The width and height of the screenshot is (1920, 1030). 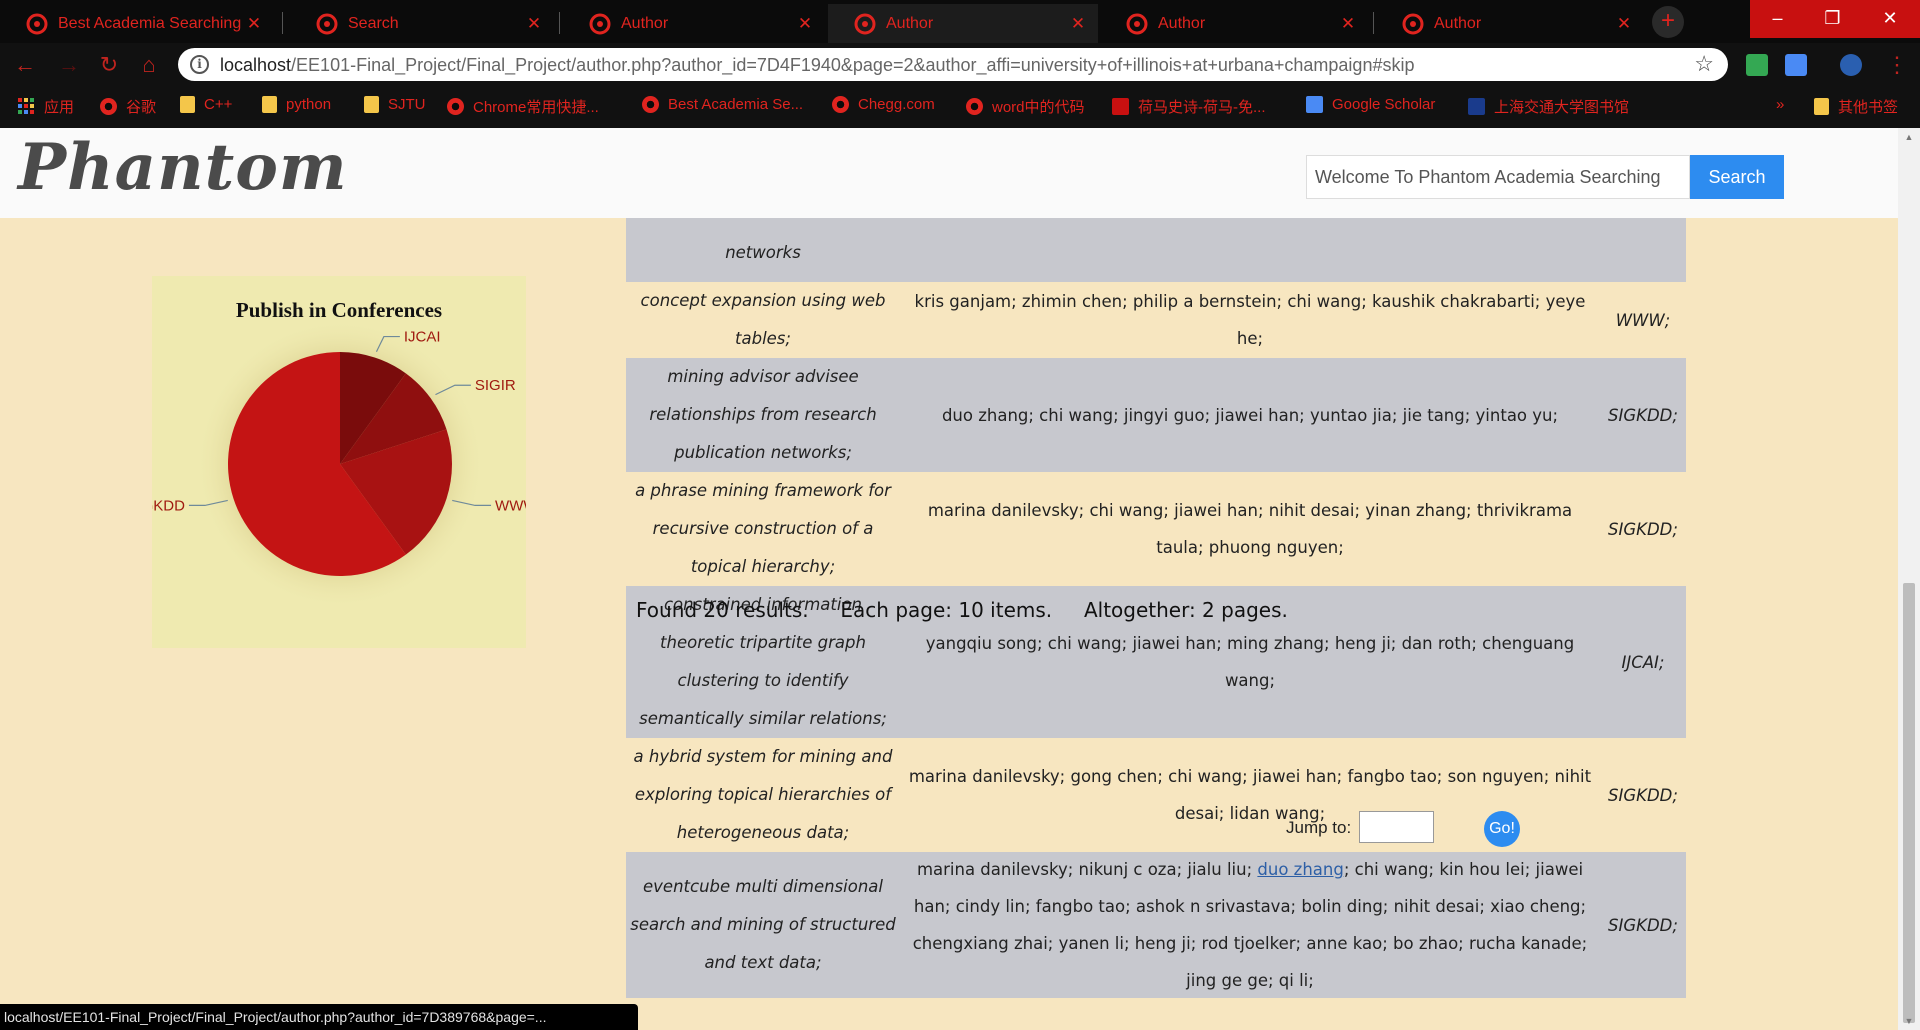 I want to click on minimize-button: –, so click(x=1777, y=19).